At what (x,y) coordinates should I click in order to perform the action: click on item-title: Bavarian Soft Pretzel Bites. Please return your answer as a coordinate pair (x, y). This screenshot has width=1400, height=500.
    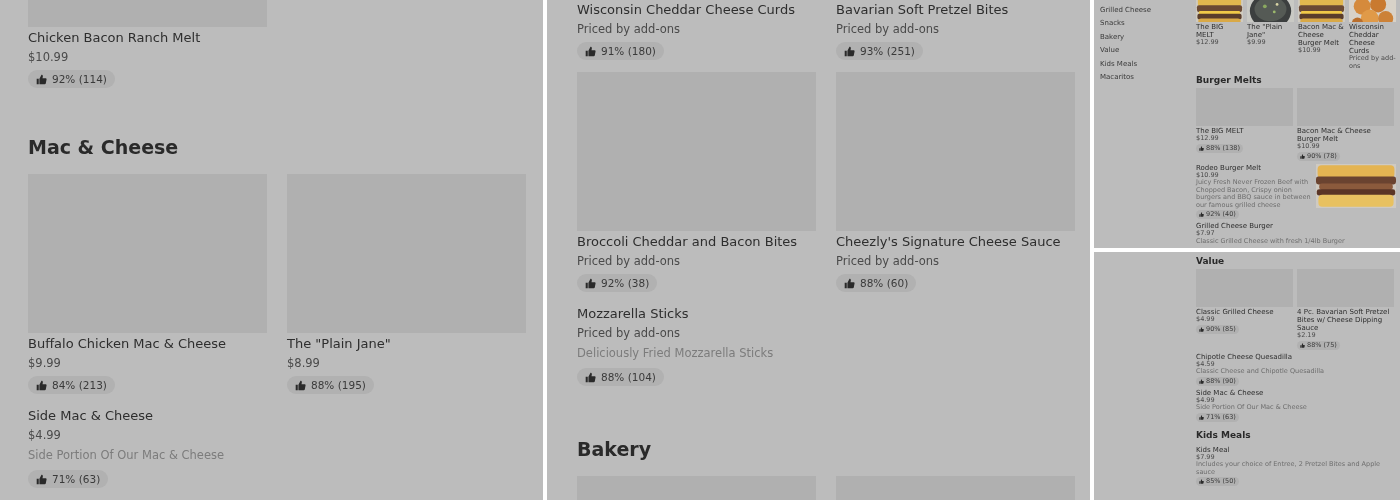
    Looking at the image, I should click on (955, 10).